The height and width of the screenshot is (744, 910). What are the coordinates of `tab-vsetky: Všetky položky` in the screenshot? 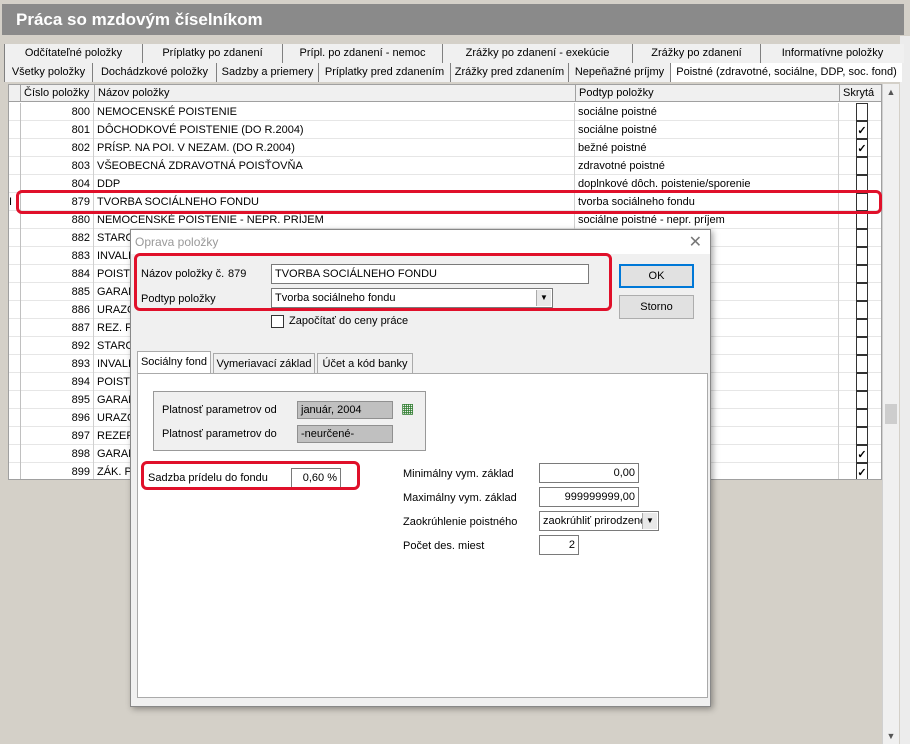 It's located at (48, 72).